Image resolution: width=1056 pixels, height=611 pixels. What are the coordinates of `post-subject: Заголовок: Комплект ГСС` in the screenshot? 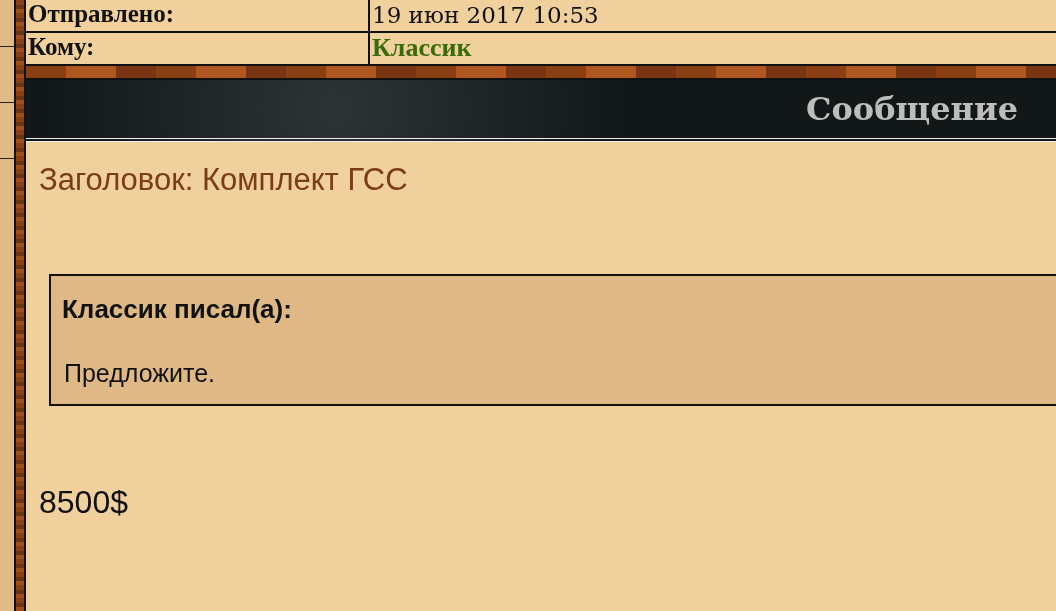 It's located at (224, 180).